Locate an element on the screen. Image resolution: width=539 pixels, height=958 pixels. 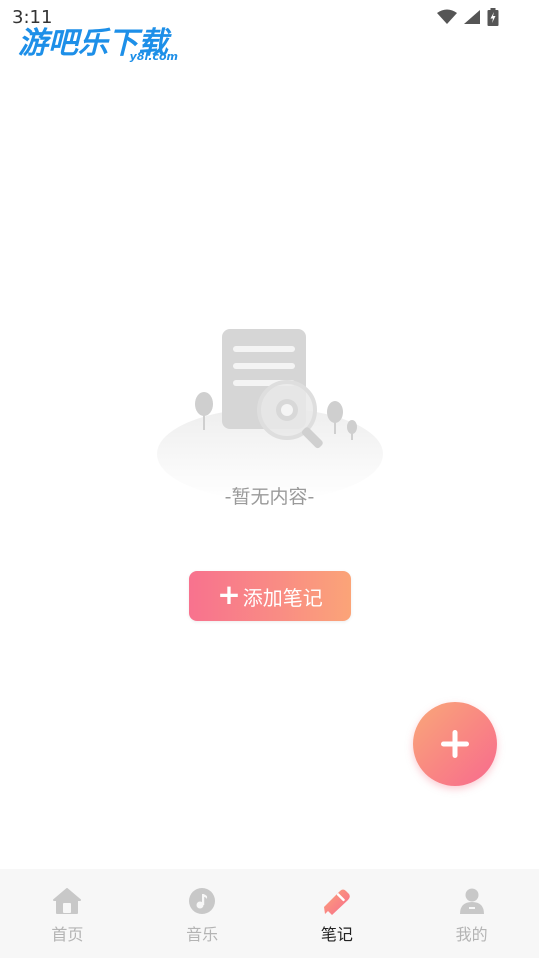
empty-document-illustration is located at coordinates (270, 414).